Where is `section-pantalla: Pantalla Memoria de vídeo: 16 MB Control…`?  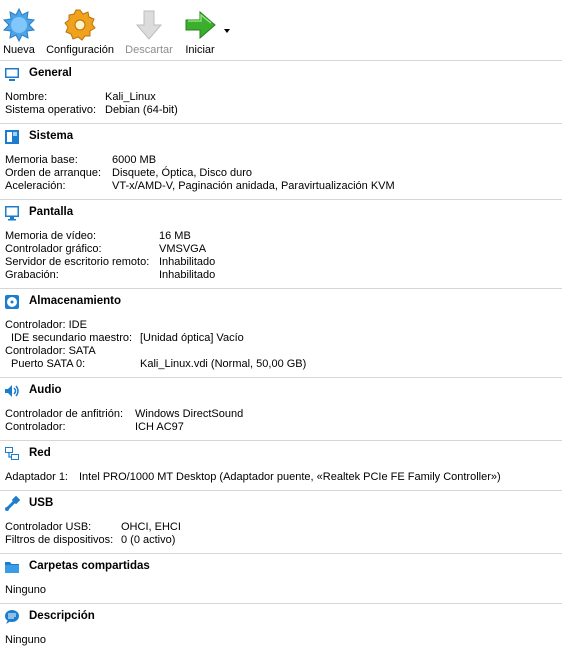
section-pantalla: Pantalla Memoria de vídeo: 16 MB Control… is located at coordinates (281, 243).